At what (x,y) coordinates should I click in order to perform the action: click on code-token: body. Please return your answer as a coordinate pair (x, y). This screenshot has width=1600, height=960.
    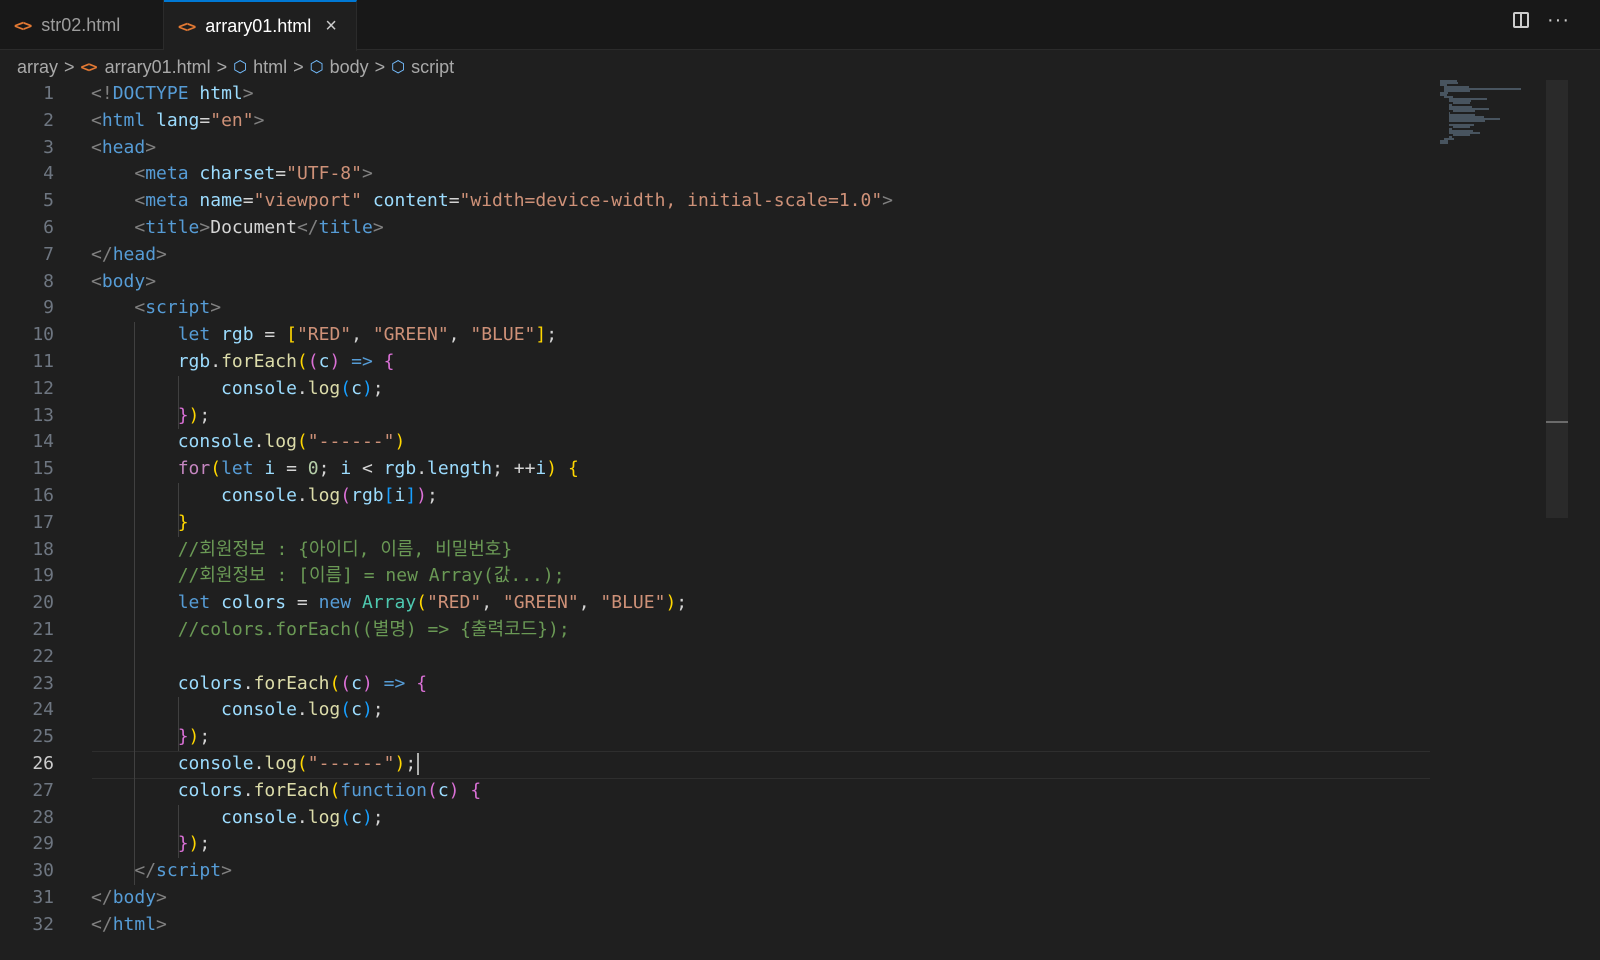
    Looking at the image, I should click on (123, 281).